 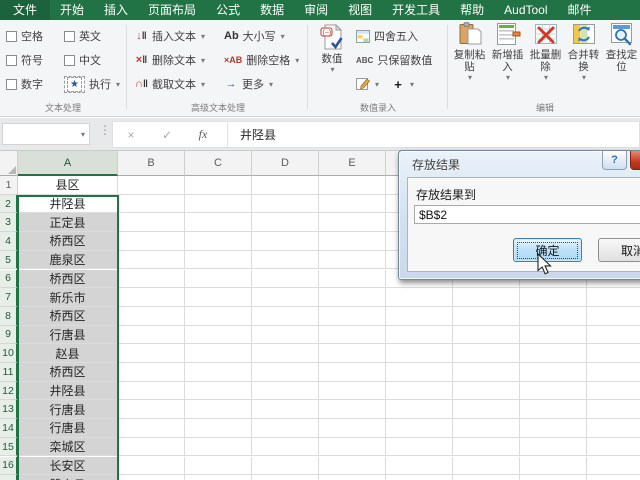 What do you see at coordinates (151, 185) in the screenshot?
I see `cell-B1` at bounding box center [151, 185].